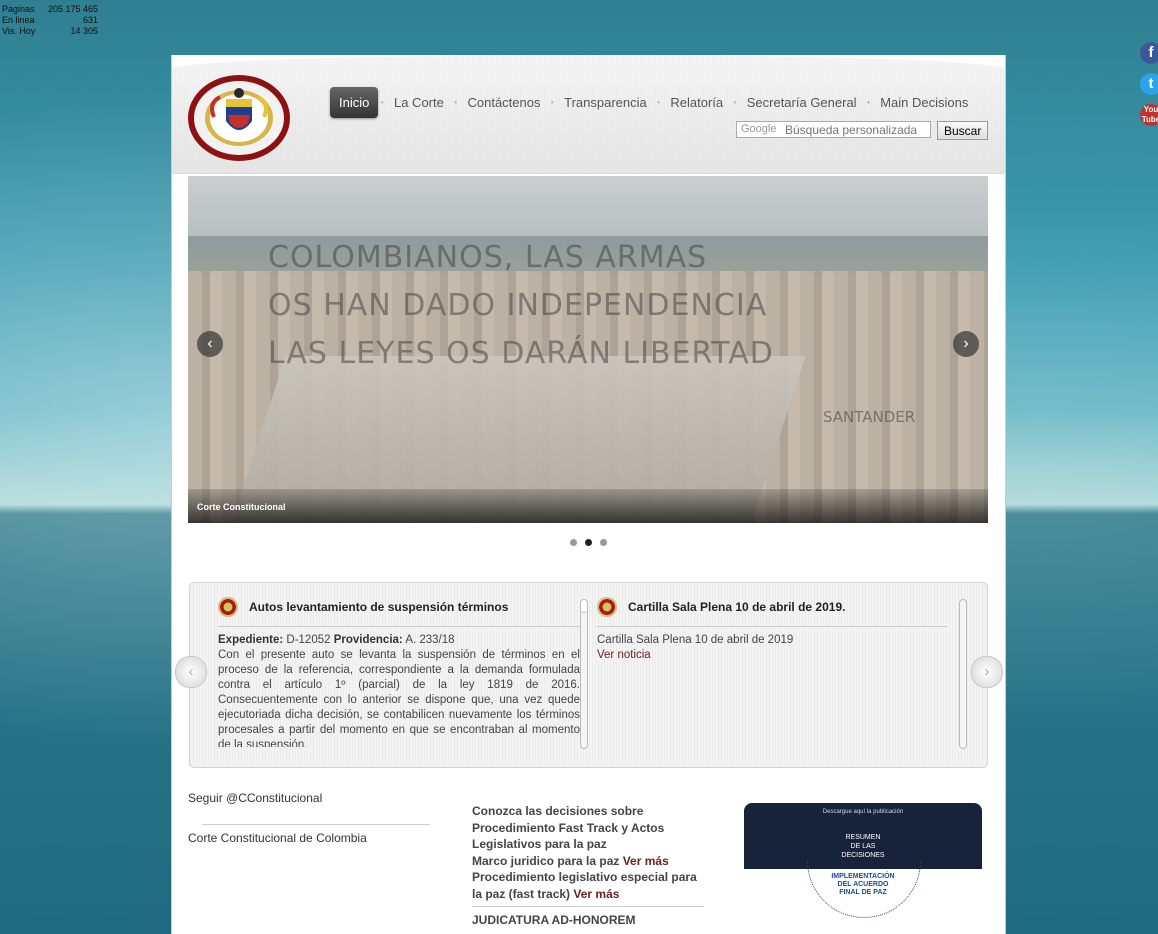 This screenshot has height=934, width=1158. What do you see at coordinates (863, 837) in the screenshot?
I see `banner-title-line: RESUMEN` at bounding box center [863, 837].